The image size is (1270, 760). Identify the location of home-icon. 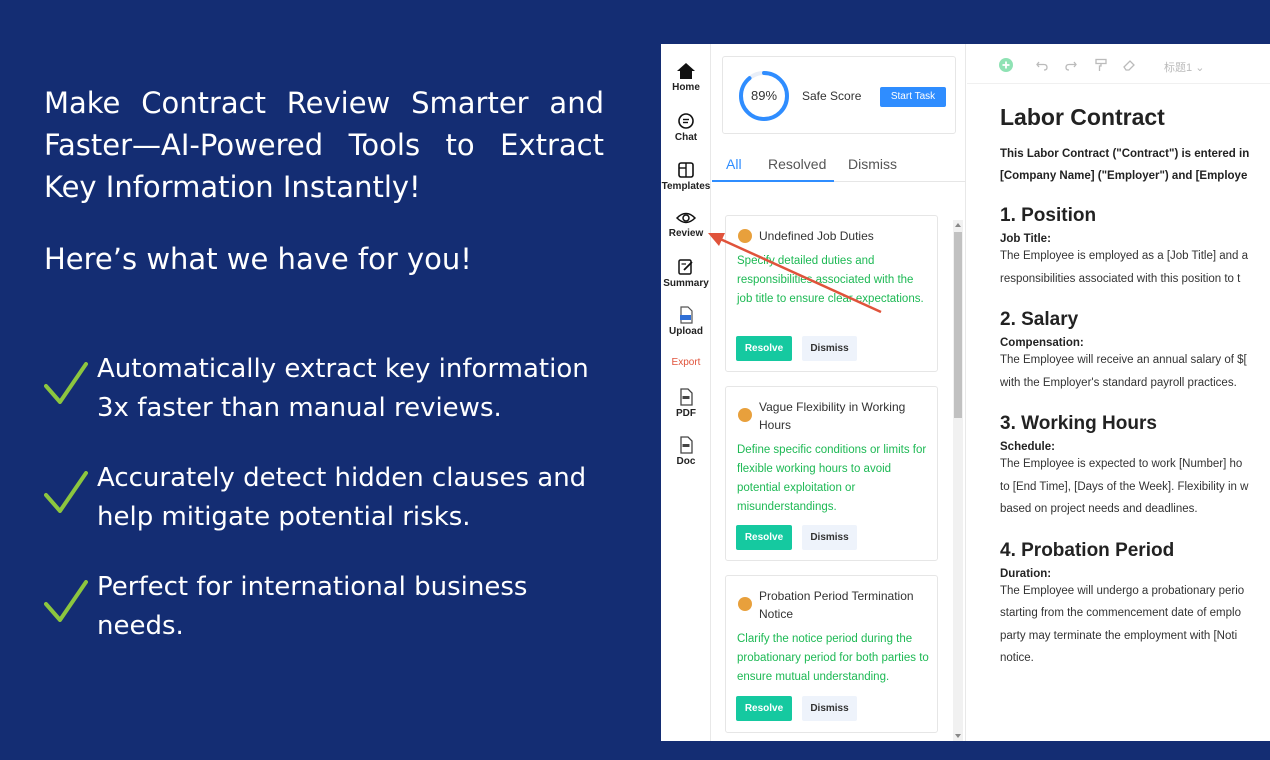
(686, 71).